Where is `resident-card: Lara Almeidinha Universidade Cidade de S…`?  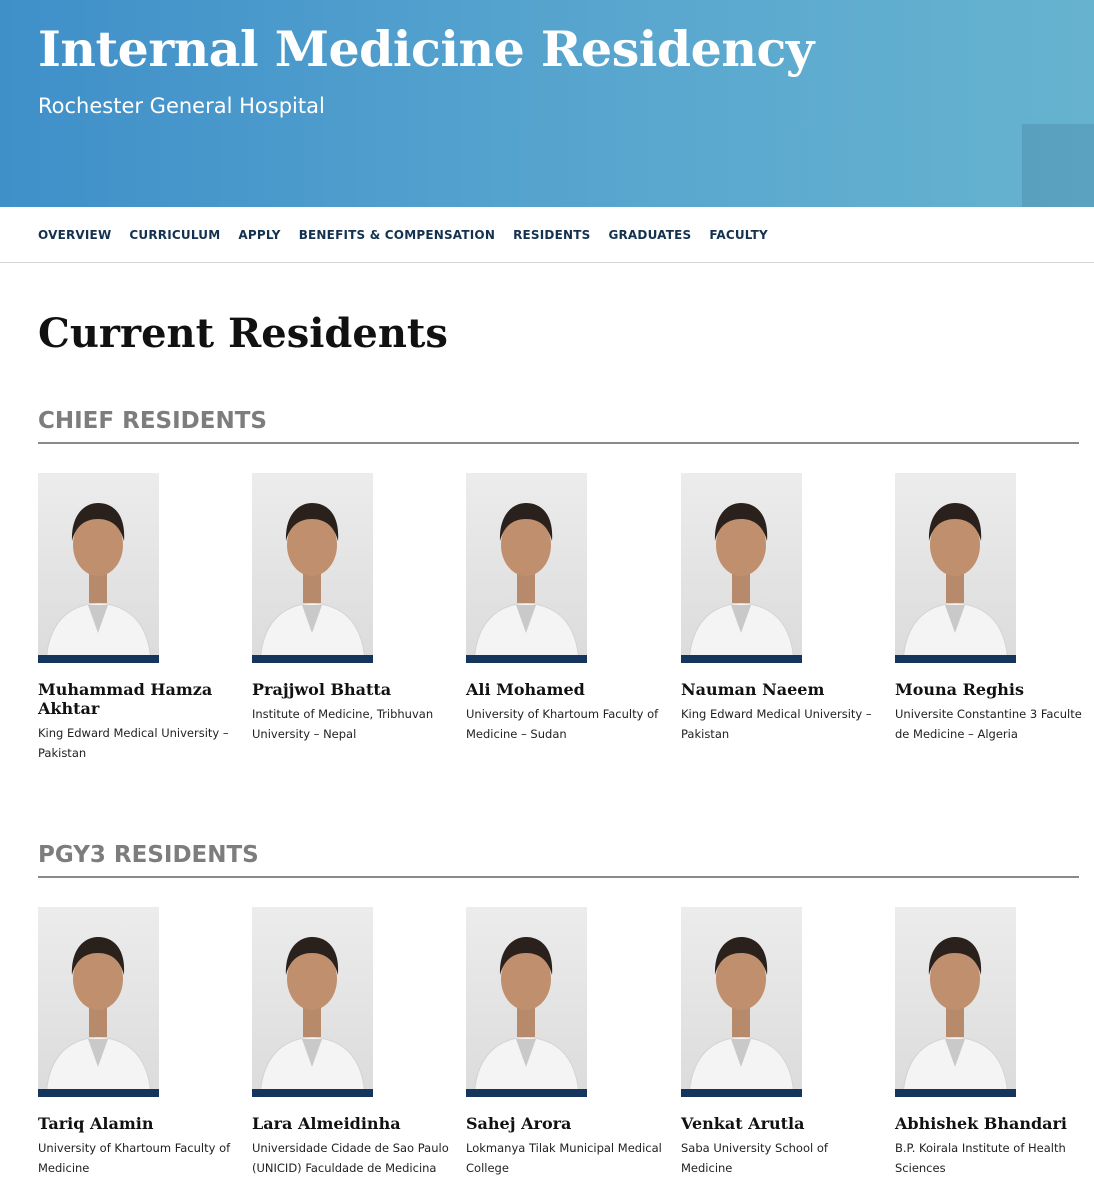
resident-card: Lara Almeidinha Universidade Cidade de S… is located at coordinates (352, 1042).